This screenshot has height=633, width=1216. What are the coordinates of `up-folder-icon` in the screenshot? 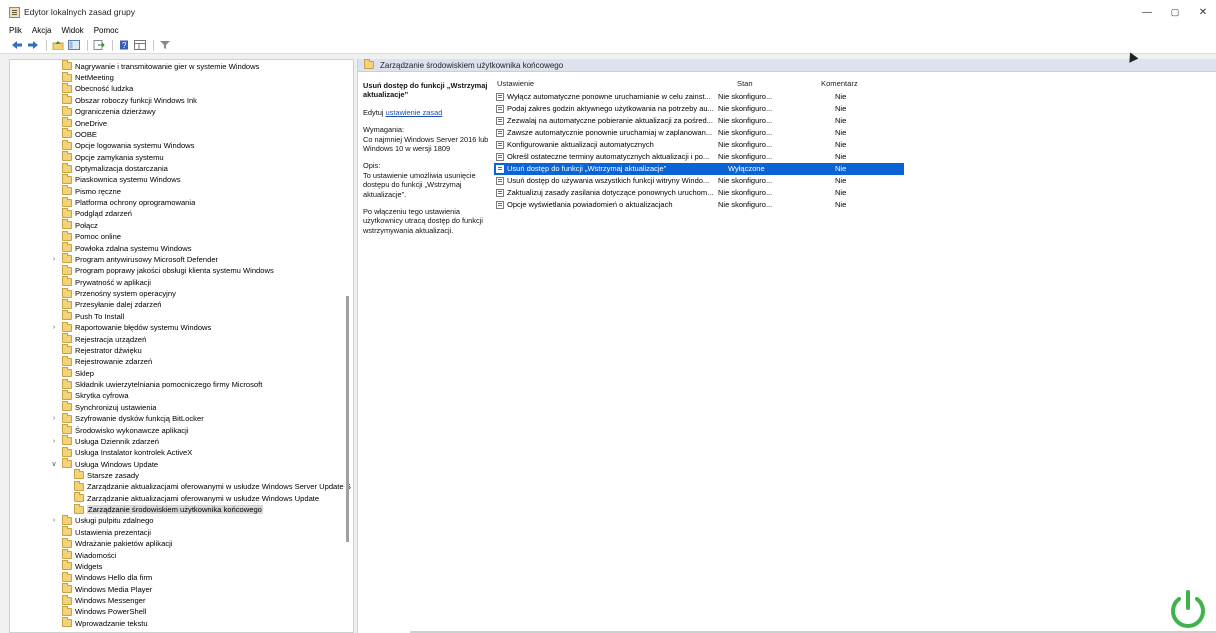 It's located at (57, 45).